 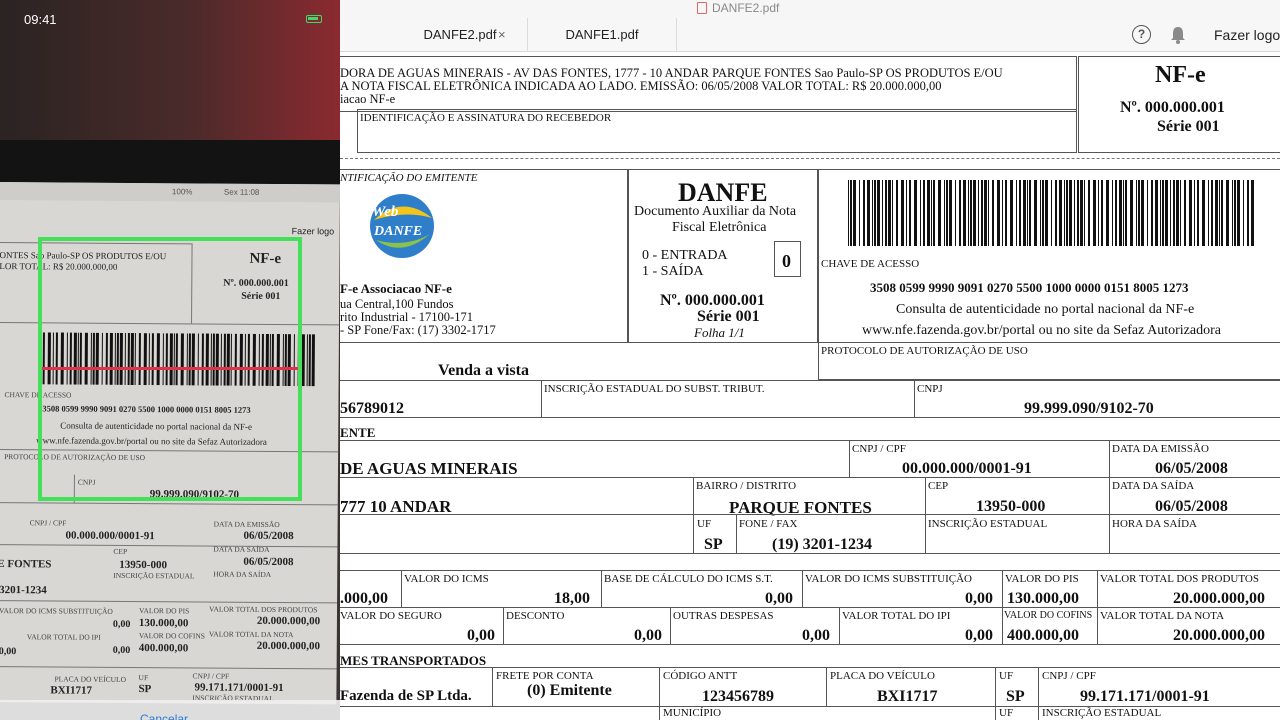 I want to click on bairro-label: BAIRRO / DISTRITO, so click(x=746, y=486).